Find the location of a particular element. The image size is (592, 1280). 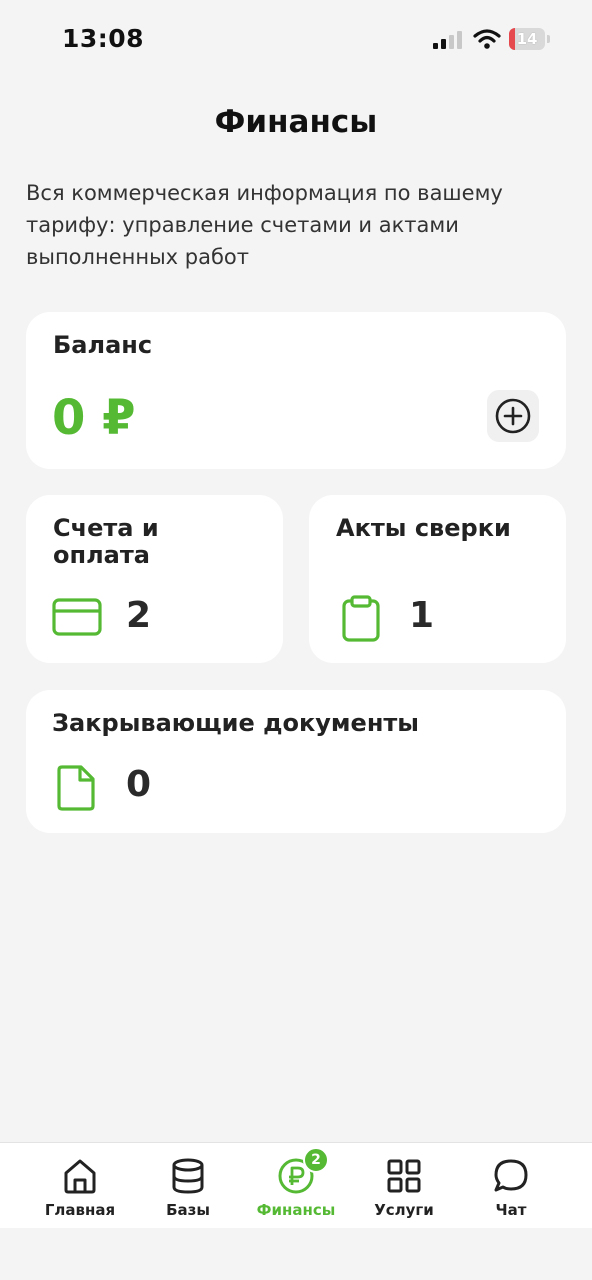

tab-chat: Чат is located at coordinates (511, 1186).